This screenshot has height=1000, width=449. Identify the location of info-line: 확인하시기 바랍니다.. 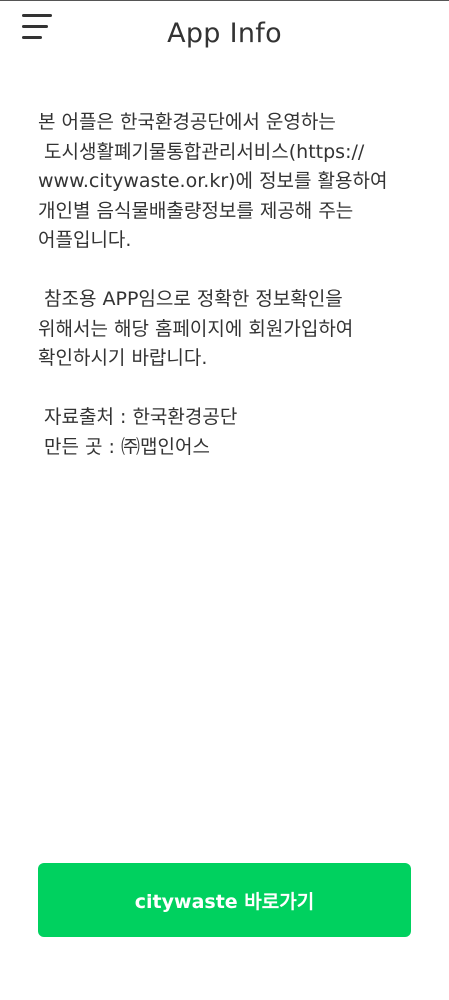
(123, 358).